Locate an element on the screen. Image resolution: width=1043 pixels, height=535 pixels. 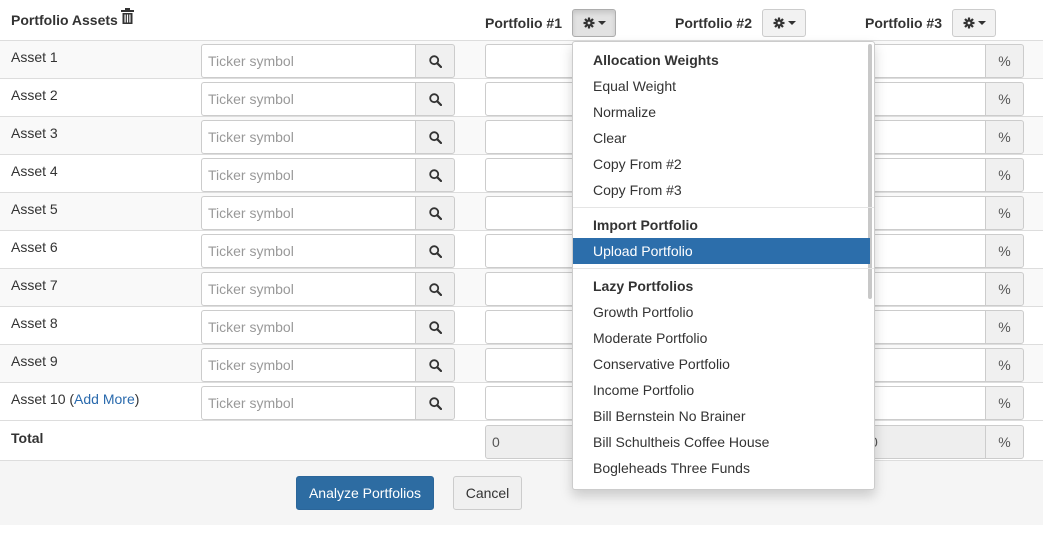
asset-label: Asset 1 is located at coordinates (34, 57).